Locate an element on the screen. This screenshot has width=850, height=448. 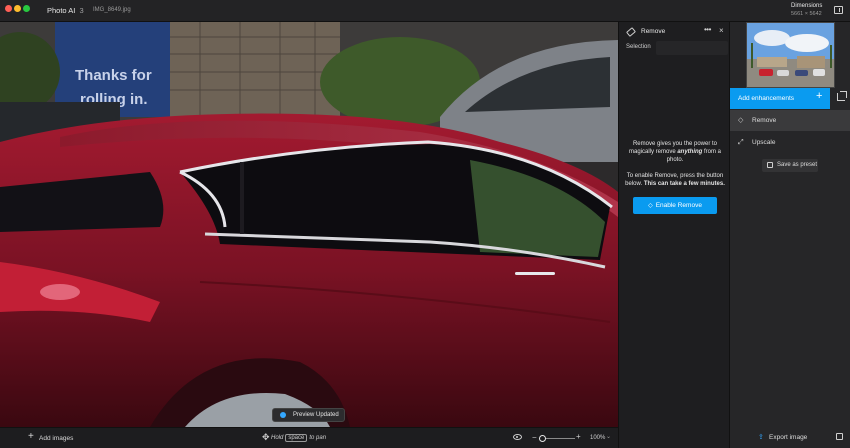
dimensions-label: Dimensions is located at coordinates (807, 6).